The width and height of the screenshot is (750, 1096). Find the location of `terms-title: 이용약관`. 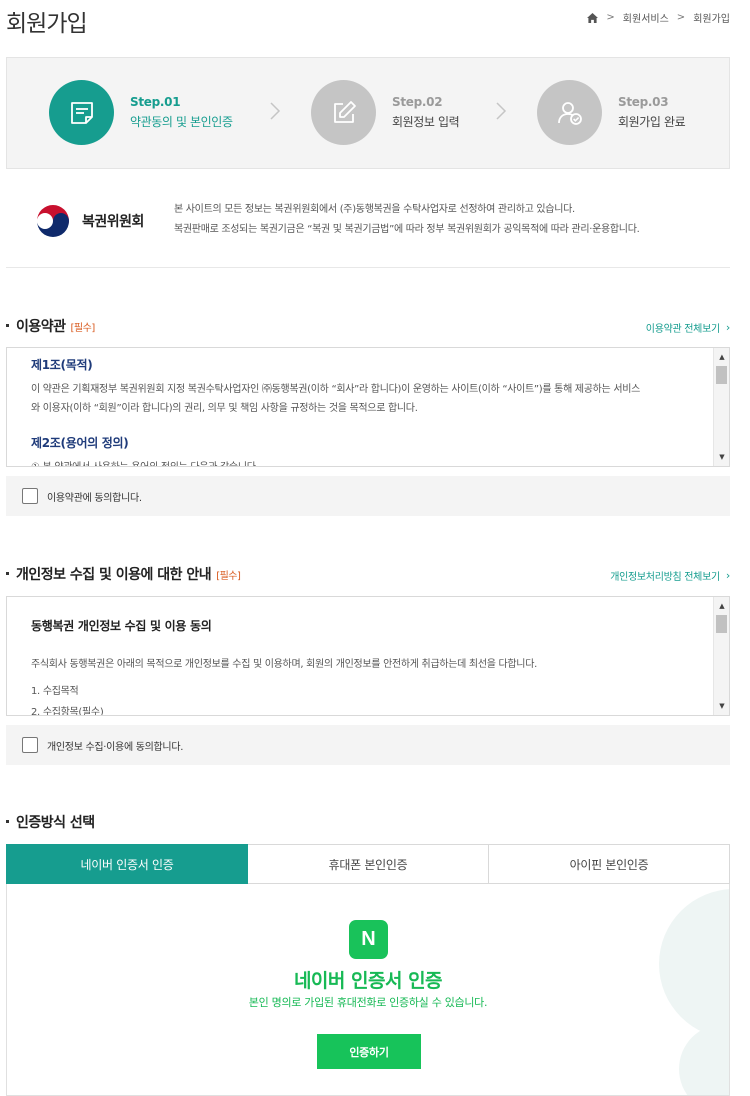

terms-title: 이용약관 is located at coordinates (41, 327).